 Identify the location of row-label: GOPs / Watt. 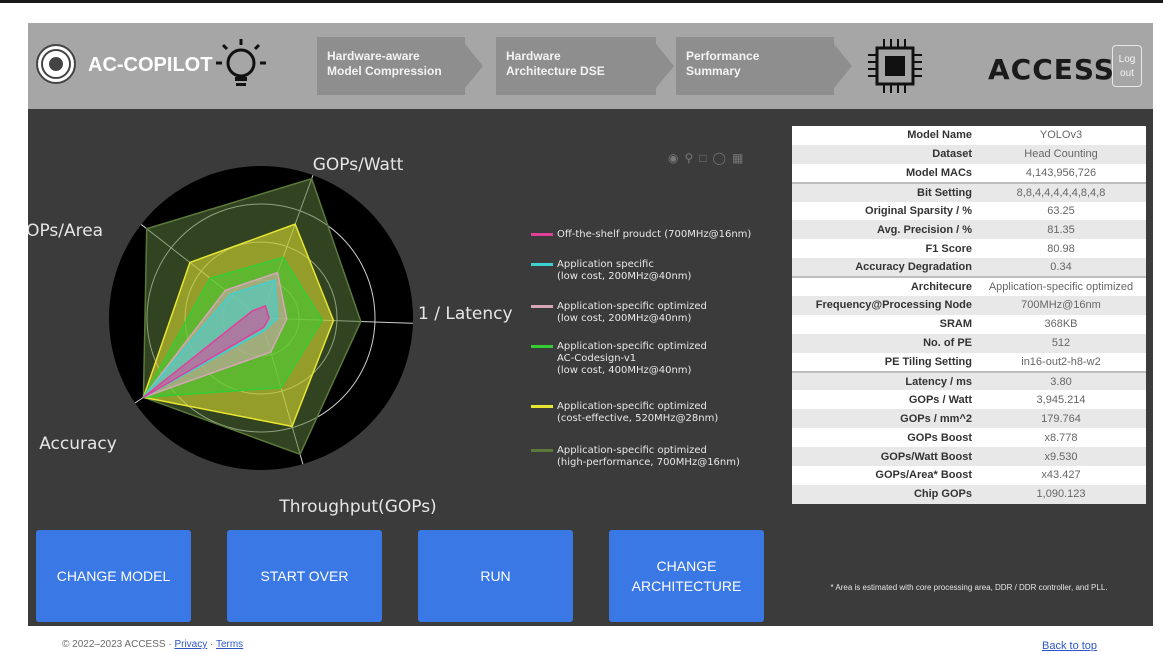
(884, 400).